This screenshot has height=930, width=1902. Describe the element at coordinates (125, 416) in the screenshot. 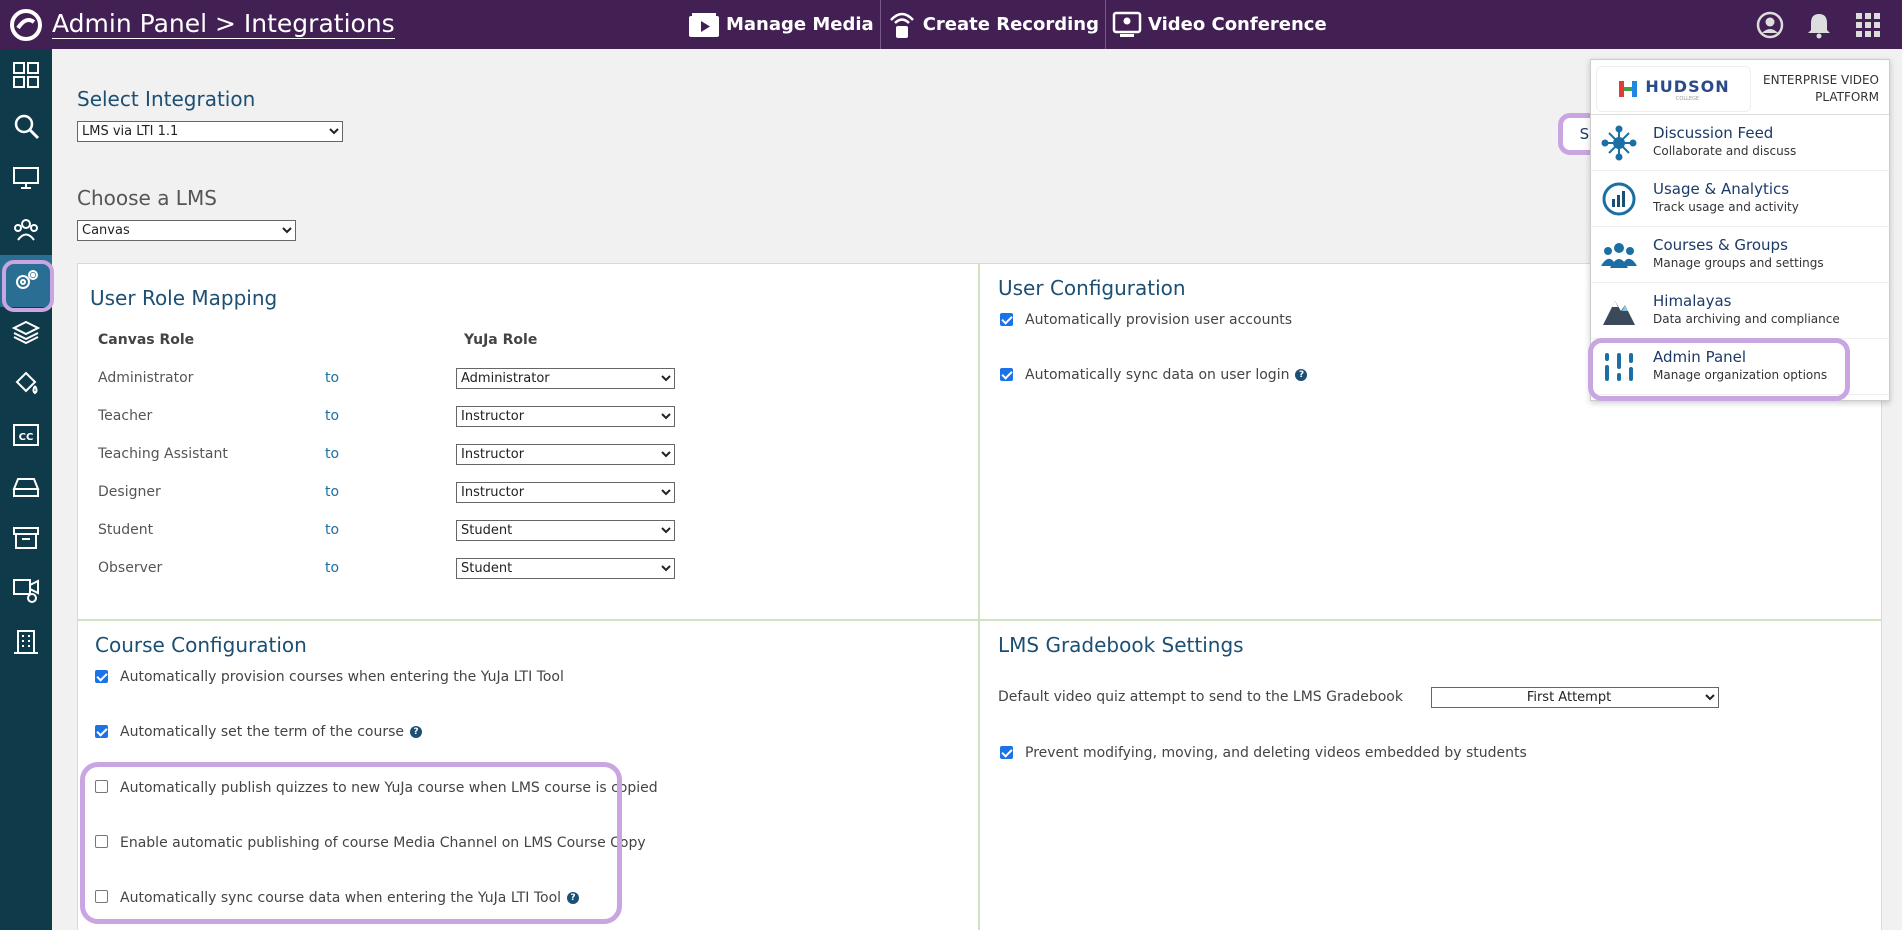

I see `role-row-lms: Teacher` at that location.